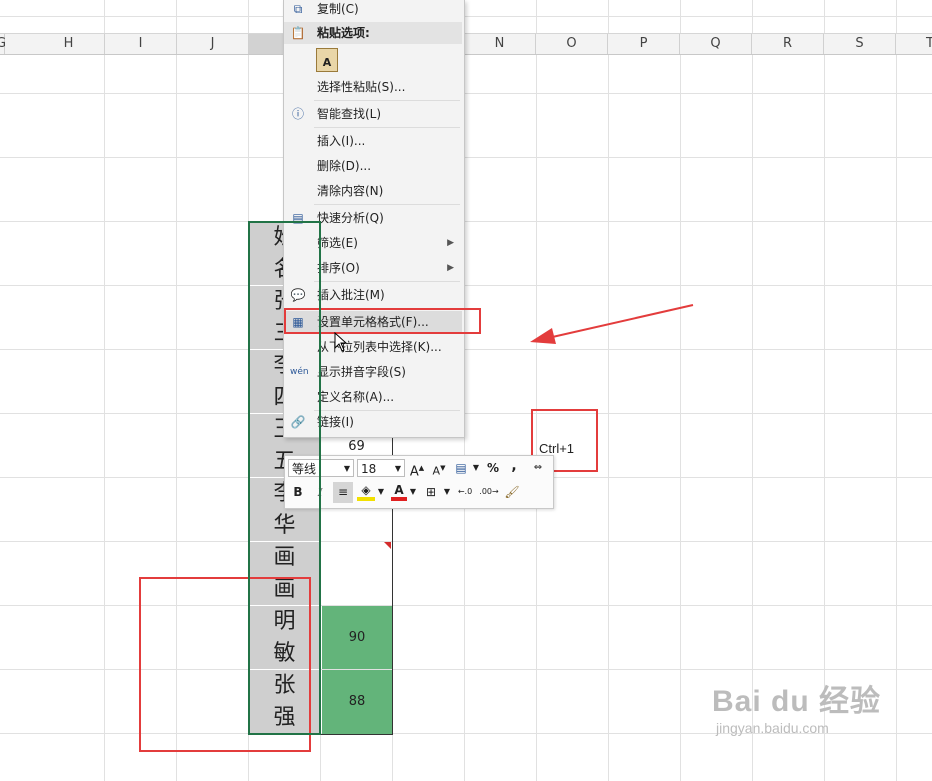  I want to click on font-size-select: 18 ▼, so click(381, 468).